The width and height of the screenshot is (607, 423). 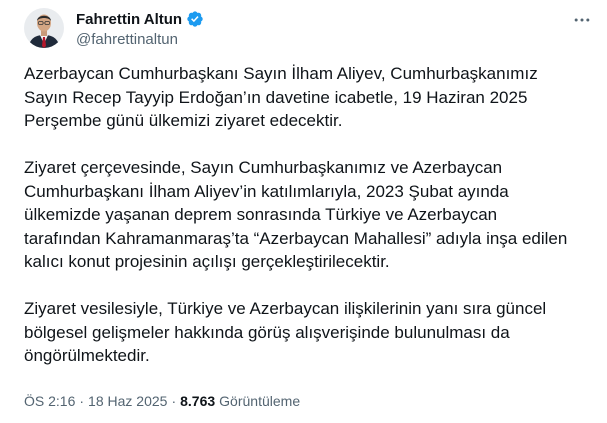 What do you see at coordinates (44, 28) in the screenshot?
I see `avatar` at bounding box center [44, 28].